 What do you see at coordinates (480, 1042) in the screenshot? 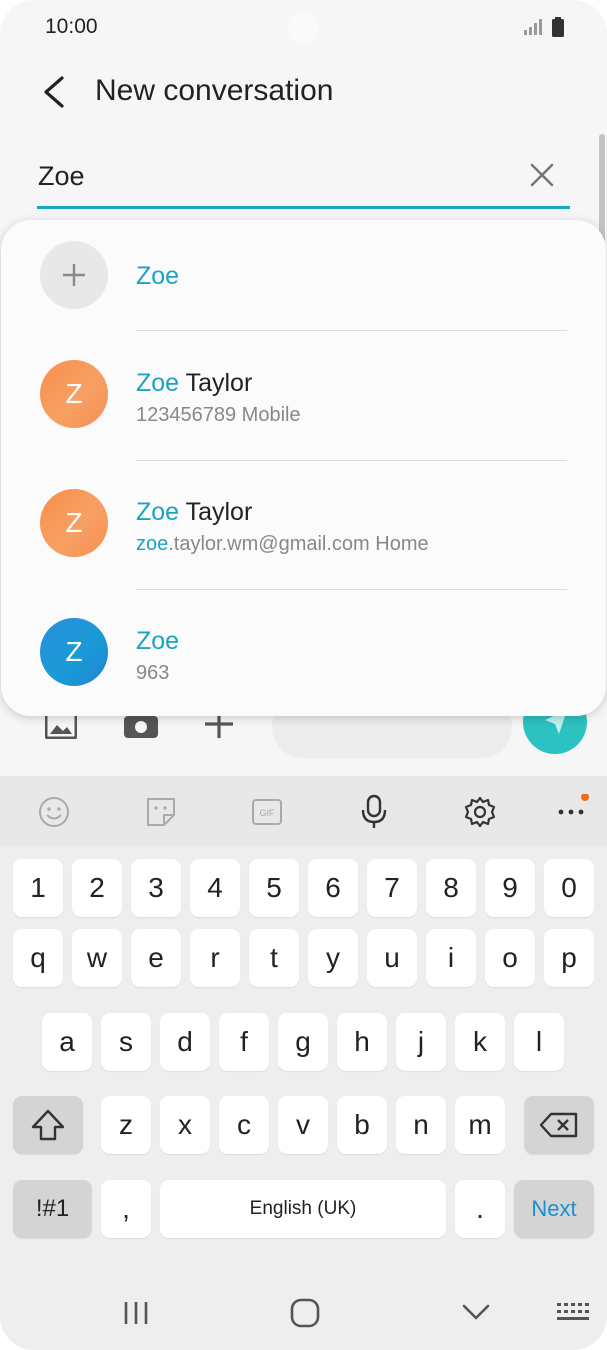
I see `key-k: k` at bounding box center [480, 1042].